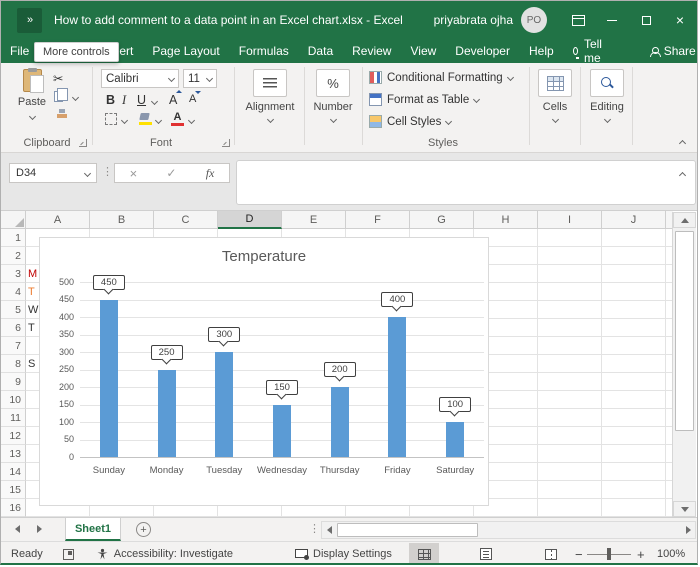 This screenshot has width=700, height=567. I want to click on zoom-in-button: +, so click(641, 554).